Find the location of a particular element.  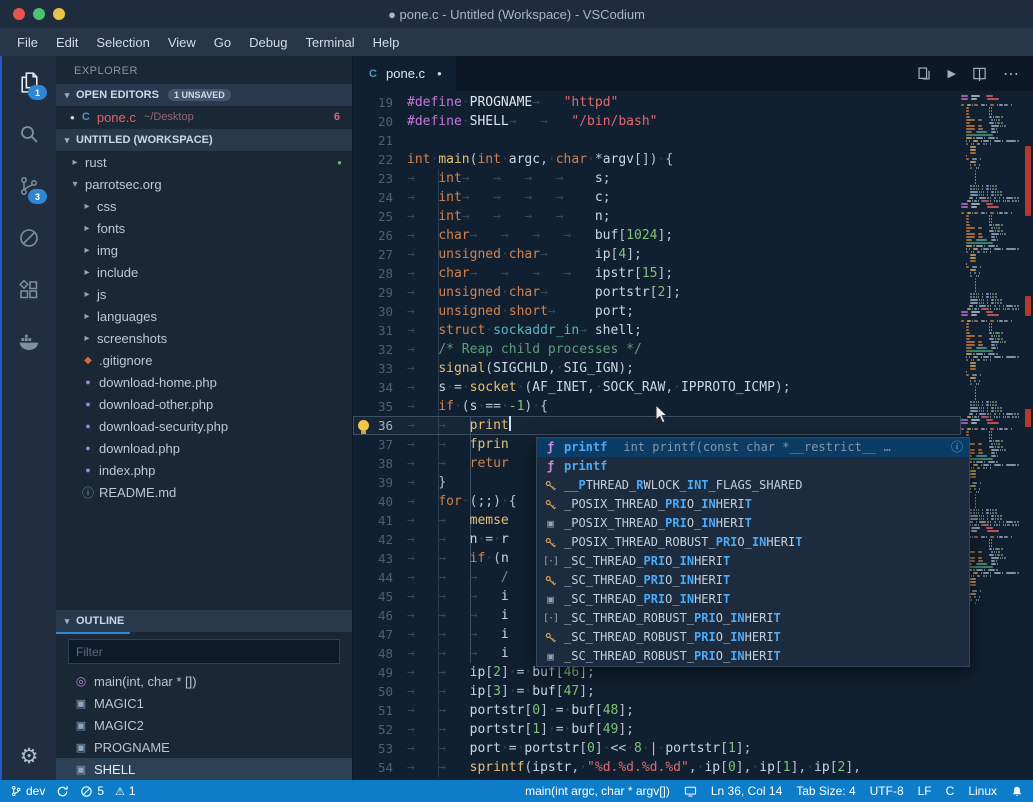

code-line-29: 29 → unsigned·char→ portstr[2]; is located at coordinates (657, 292).